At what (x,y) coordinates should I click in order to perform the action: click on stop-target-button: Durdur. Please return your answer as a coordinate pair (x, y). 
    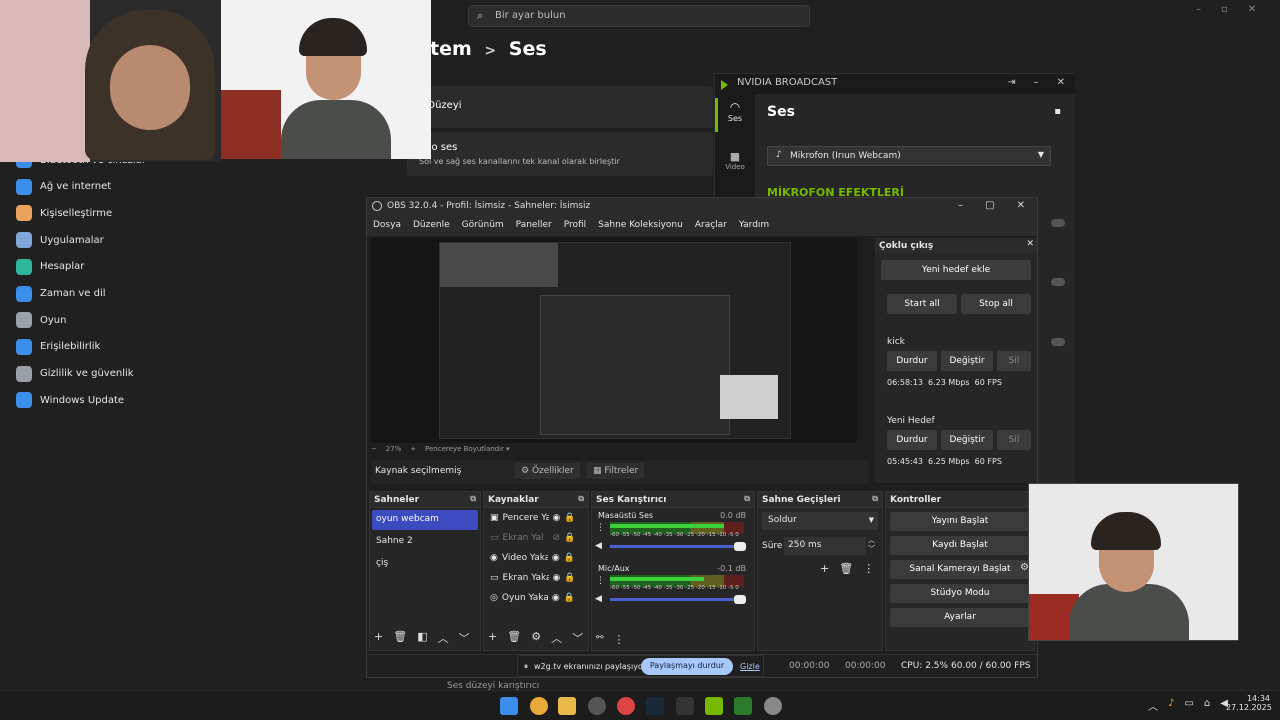
    Looking at the image, I should click on (912, 440).